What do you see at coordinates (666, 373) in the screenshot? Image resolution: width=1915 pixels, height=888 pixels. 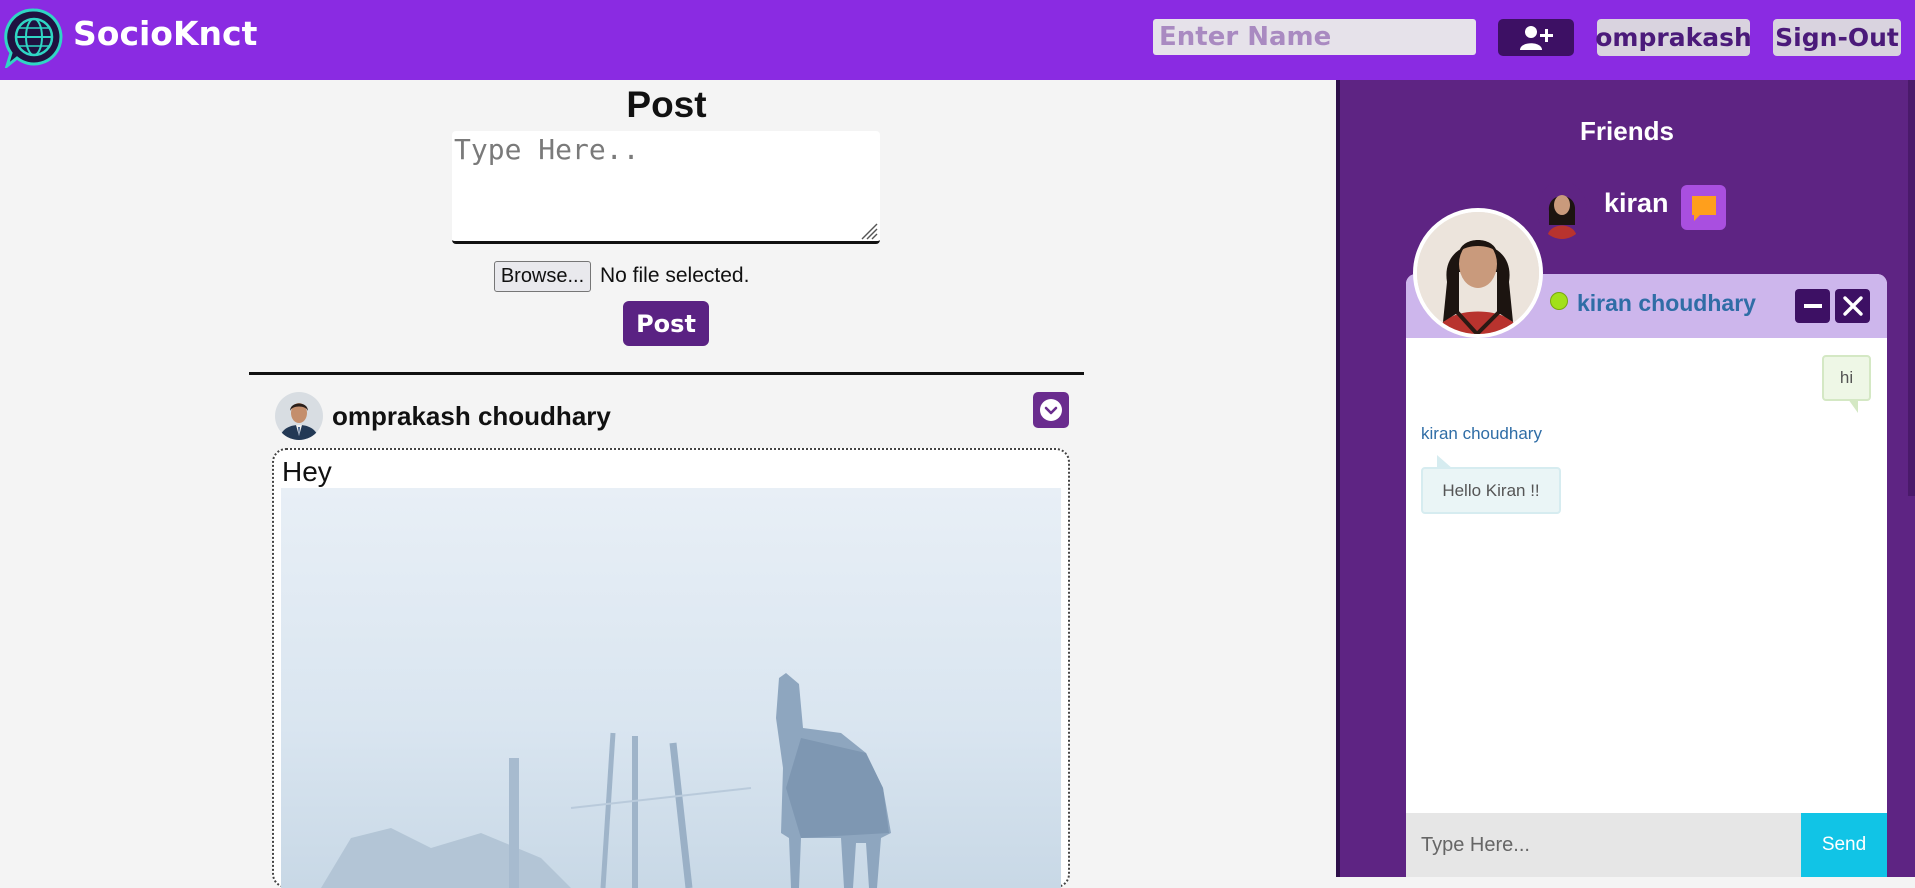 I see `feed-divider` at bounding box center [666, 373].